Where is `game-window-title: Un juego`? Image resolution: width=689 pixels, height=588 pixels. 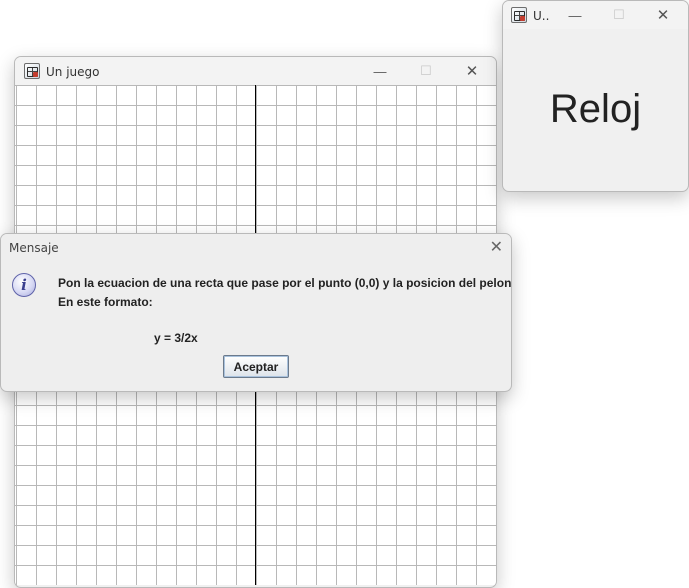
game-window-title: Un juego is located at coordinates (73, 72).